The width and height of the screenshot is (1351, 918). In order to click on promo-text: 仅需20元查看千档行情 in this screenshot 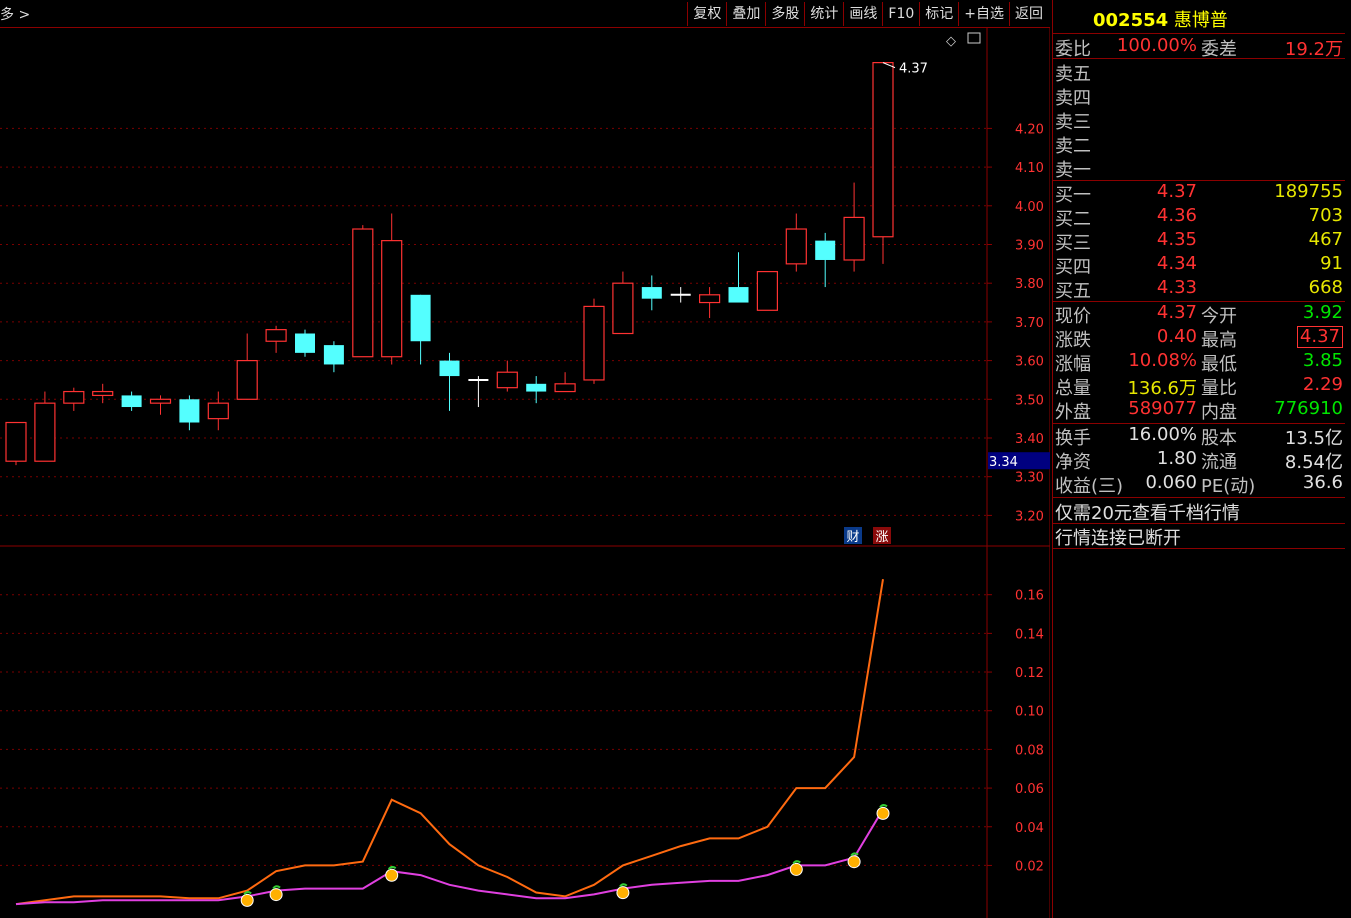, I will do `click(1147, 512)`.